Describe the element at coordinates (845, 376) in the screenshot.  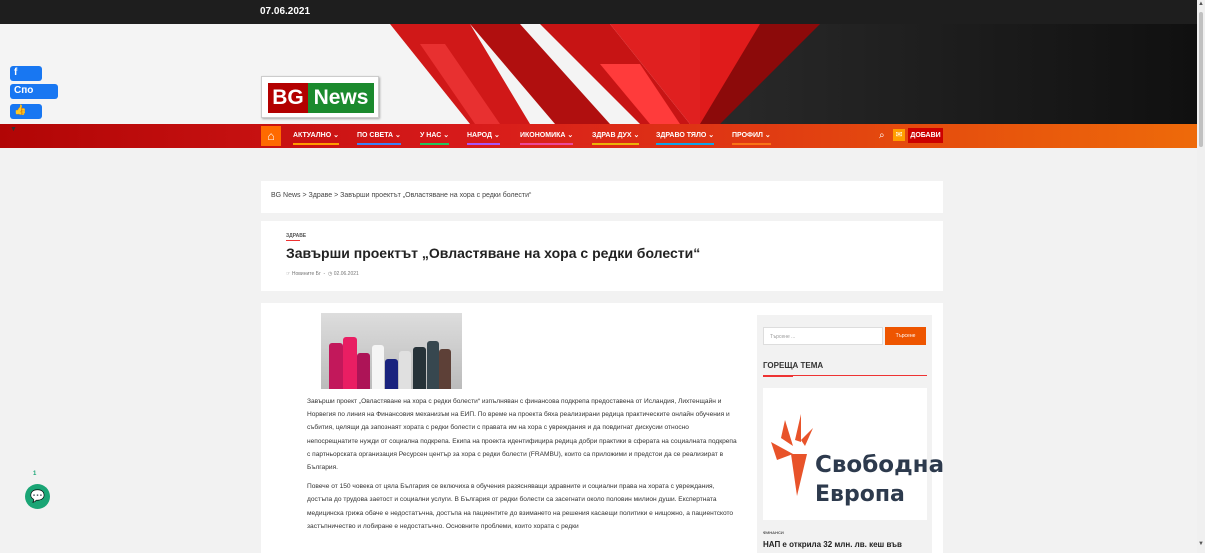
I see `hot-topic-underline` at that location.